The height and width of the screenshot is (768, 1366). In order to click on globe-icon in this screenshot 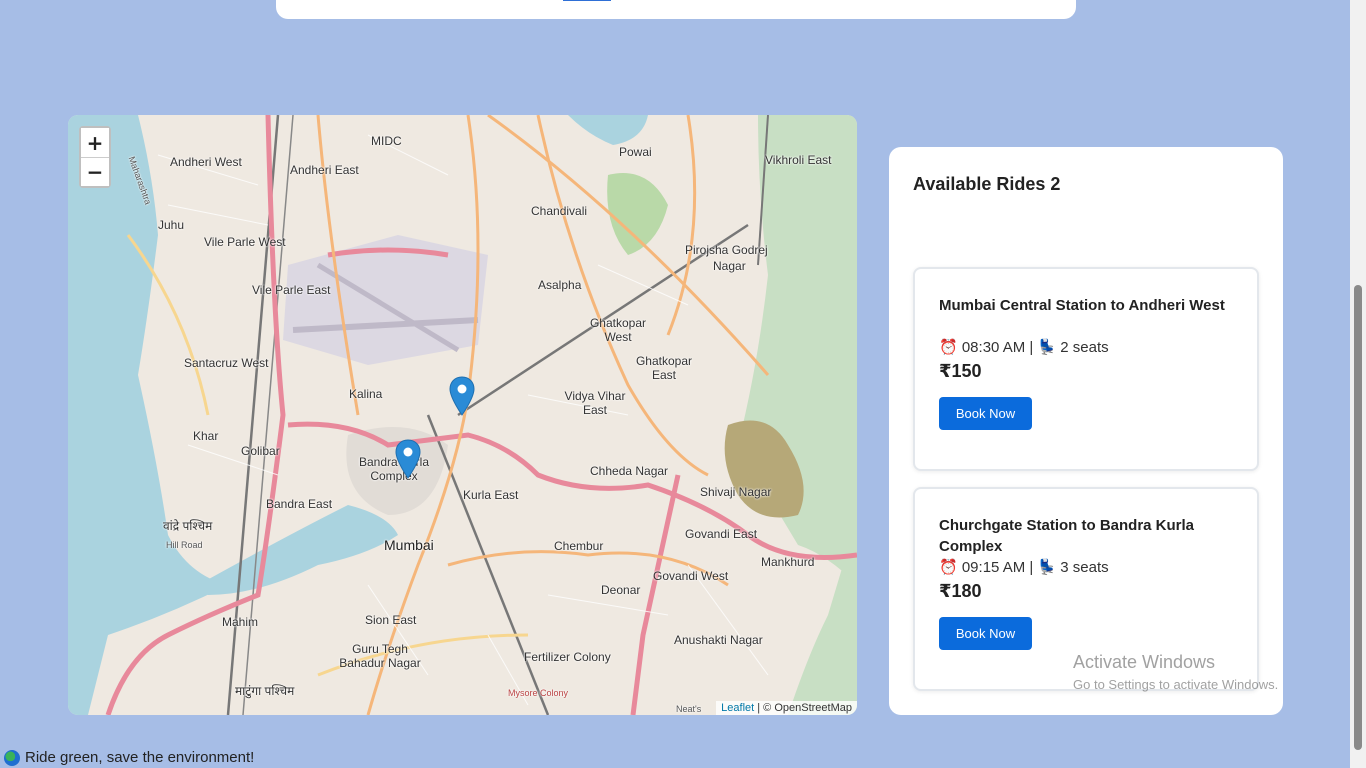, I will do `click(12, 757)`.